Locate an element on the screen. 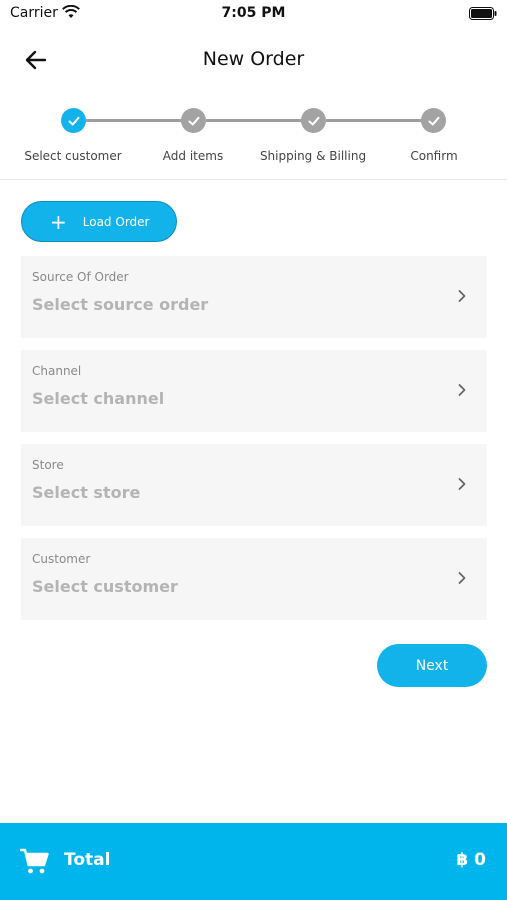 This screenshot has width=507, height=900. customer-field: Customer Select customer is located at coordinates (254, 579).